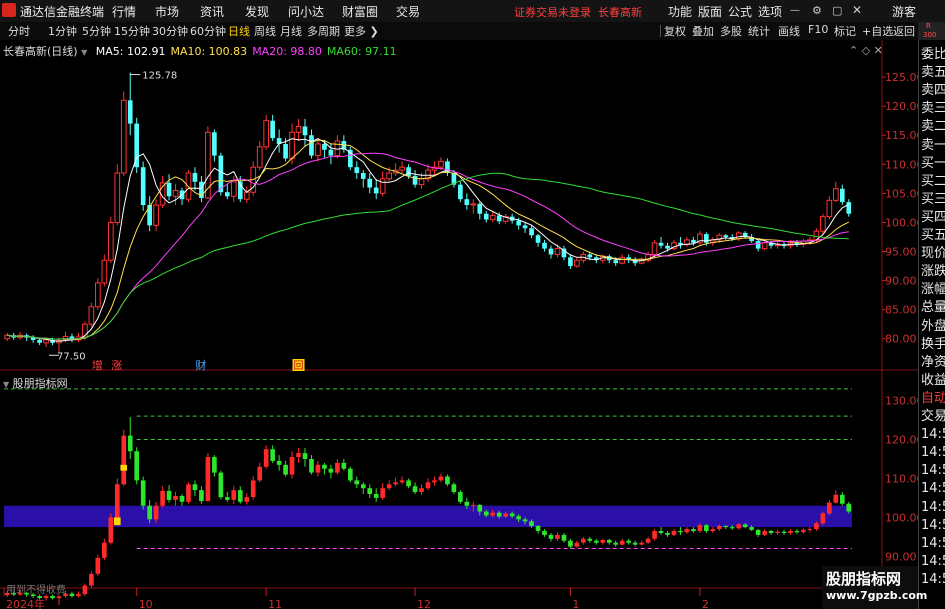  Describe the element at coordinates (933, 290) in the screenshot. I see `sidebar-item: 涨幅` at that location.